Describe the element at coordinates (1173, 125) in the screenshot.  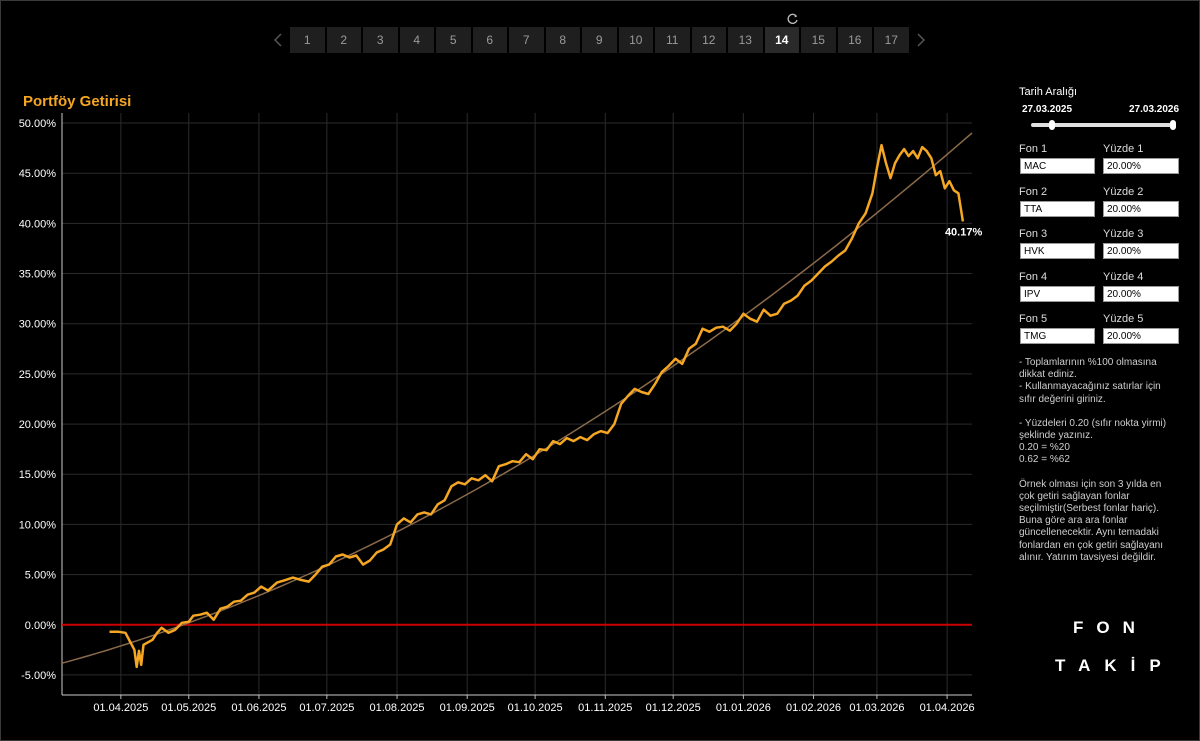
I see `slider-handle-end` at that location.